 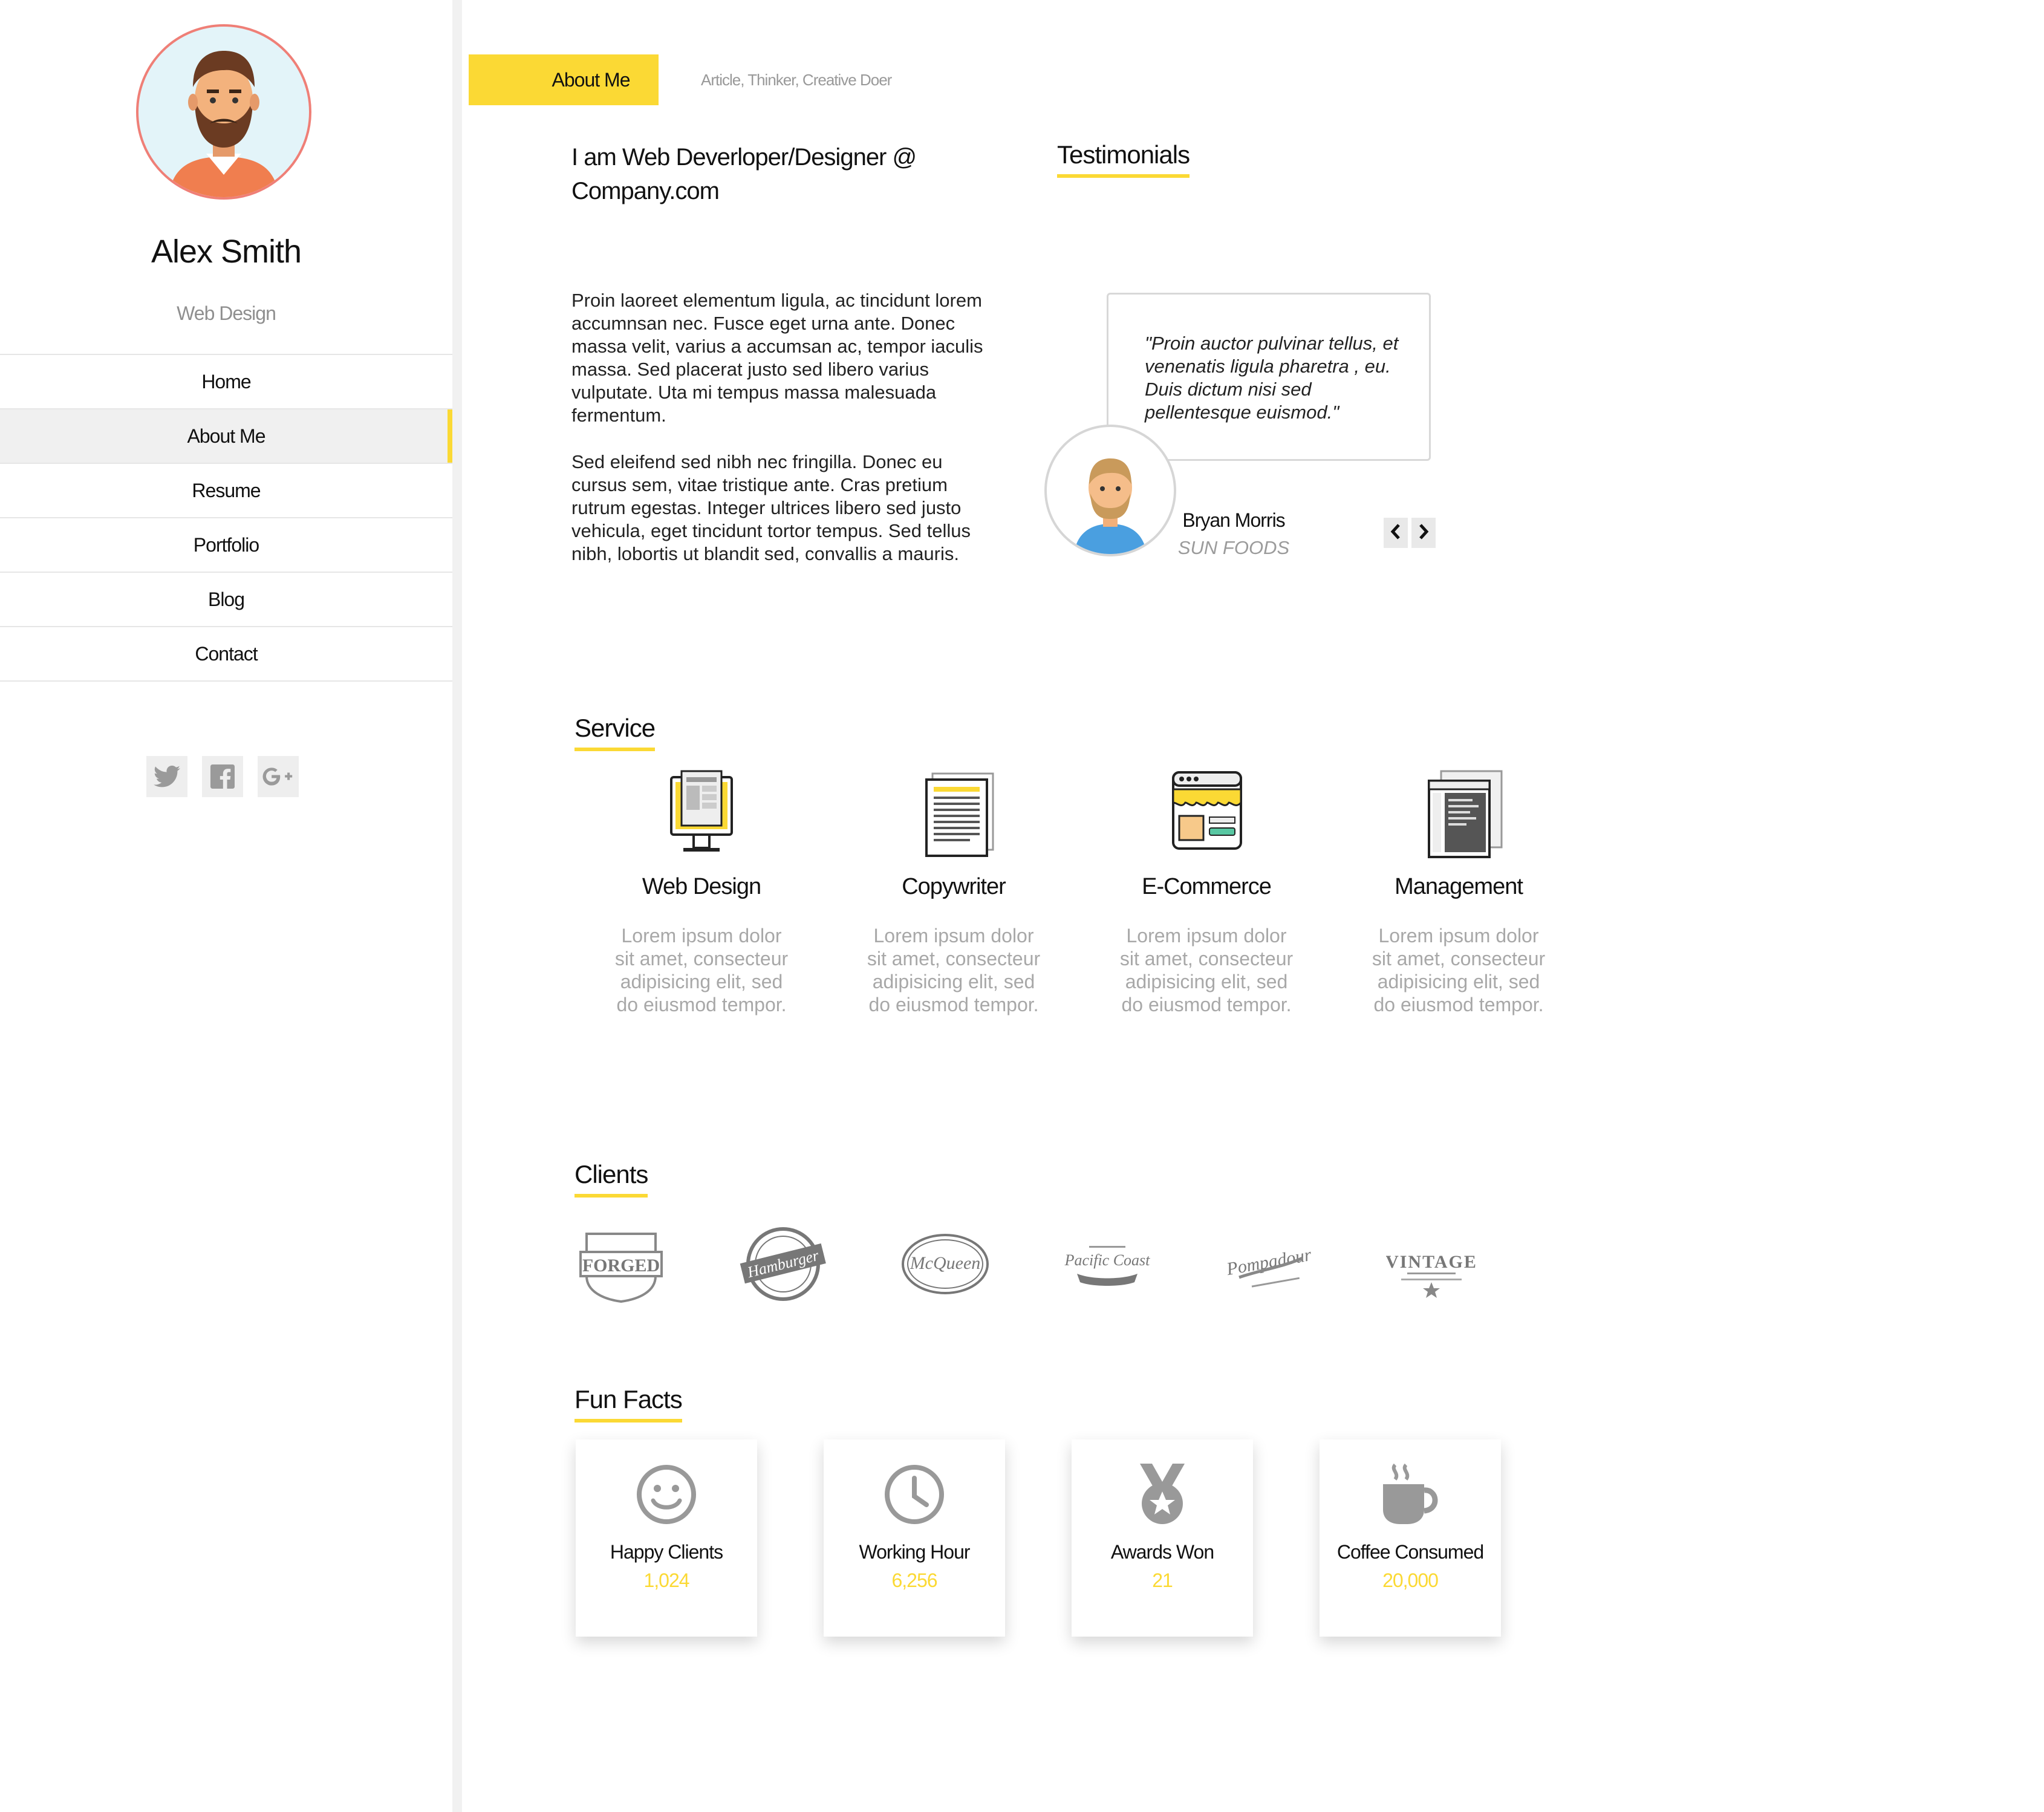 I want to click on fact-card: Working Hour 6,256, so click(x=915, y=1538).